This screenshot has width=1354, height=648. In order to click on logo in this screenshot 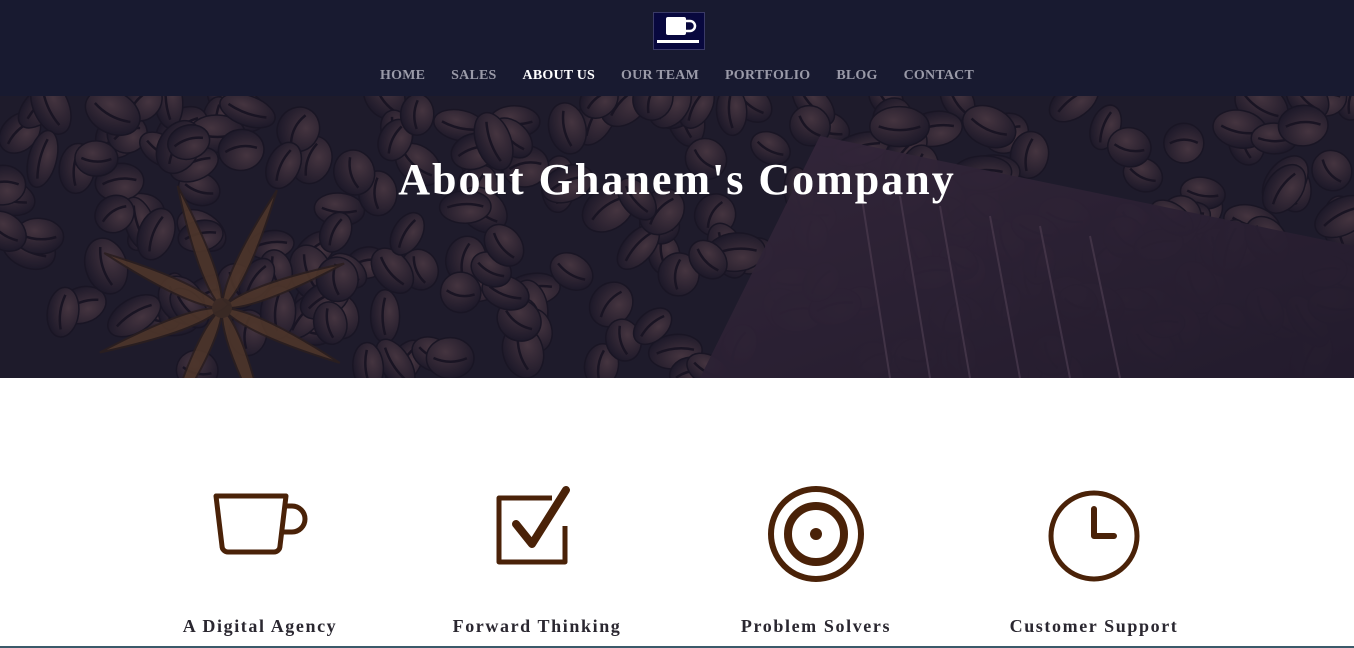, I will do `click(679, 31)`.